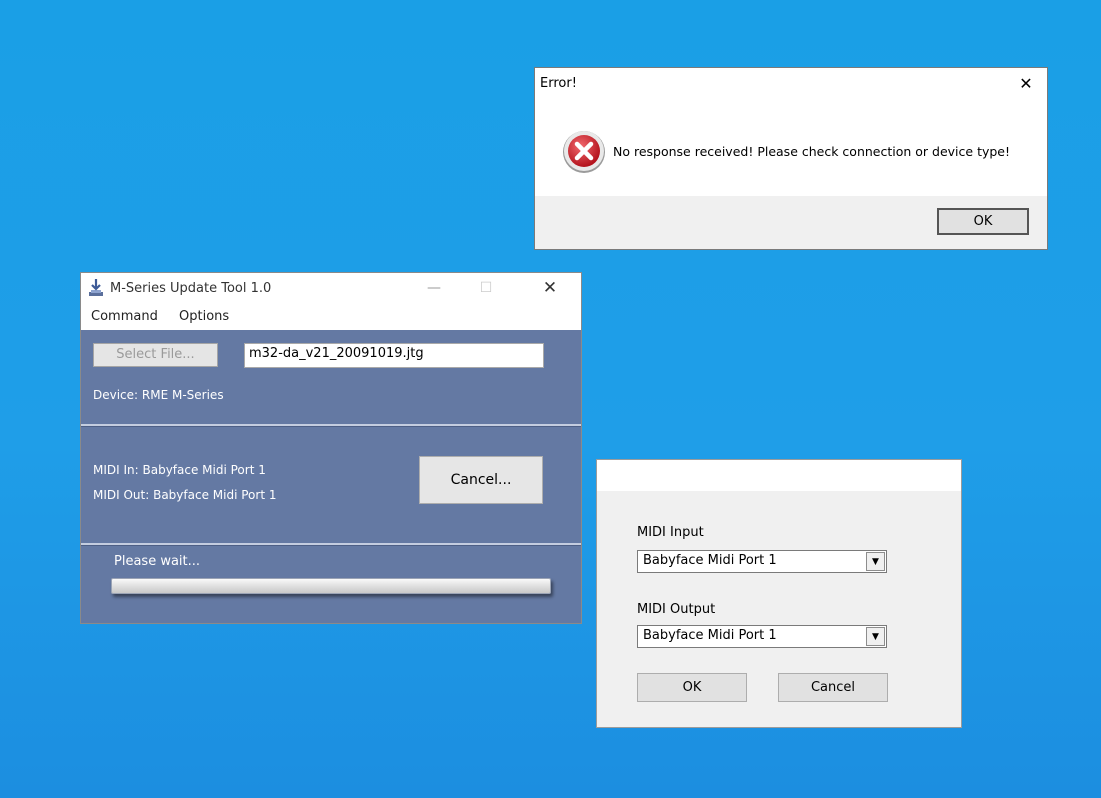 The height and width of the screenshot is (798, 1101). Describe the element at coordinates (670, 532) in the screenshot. I see `midi-input-label: MIDI Input` at that location.